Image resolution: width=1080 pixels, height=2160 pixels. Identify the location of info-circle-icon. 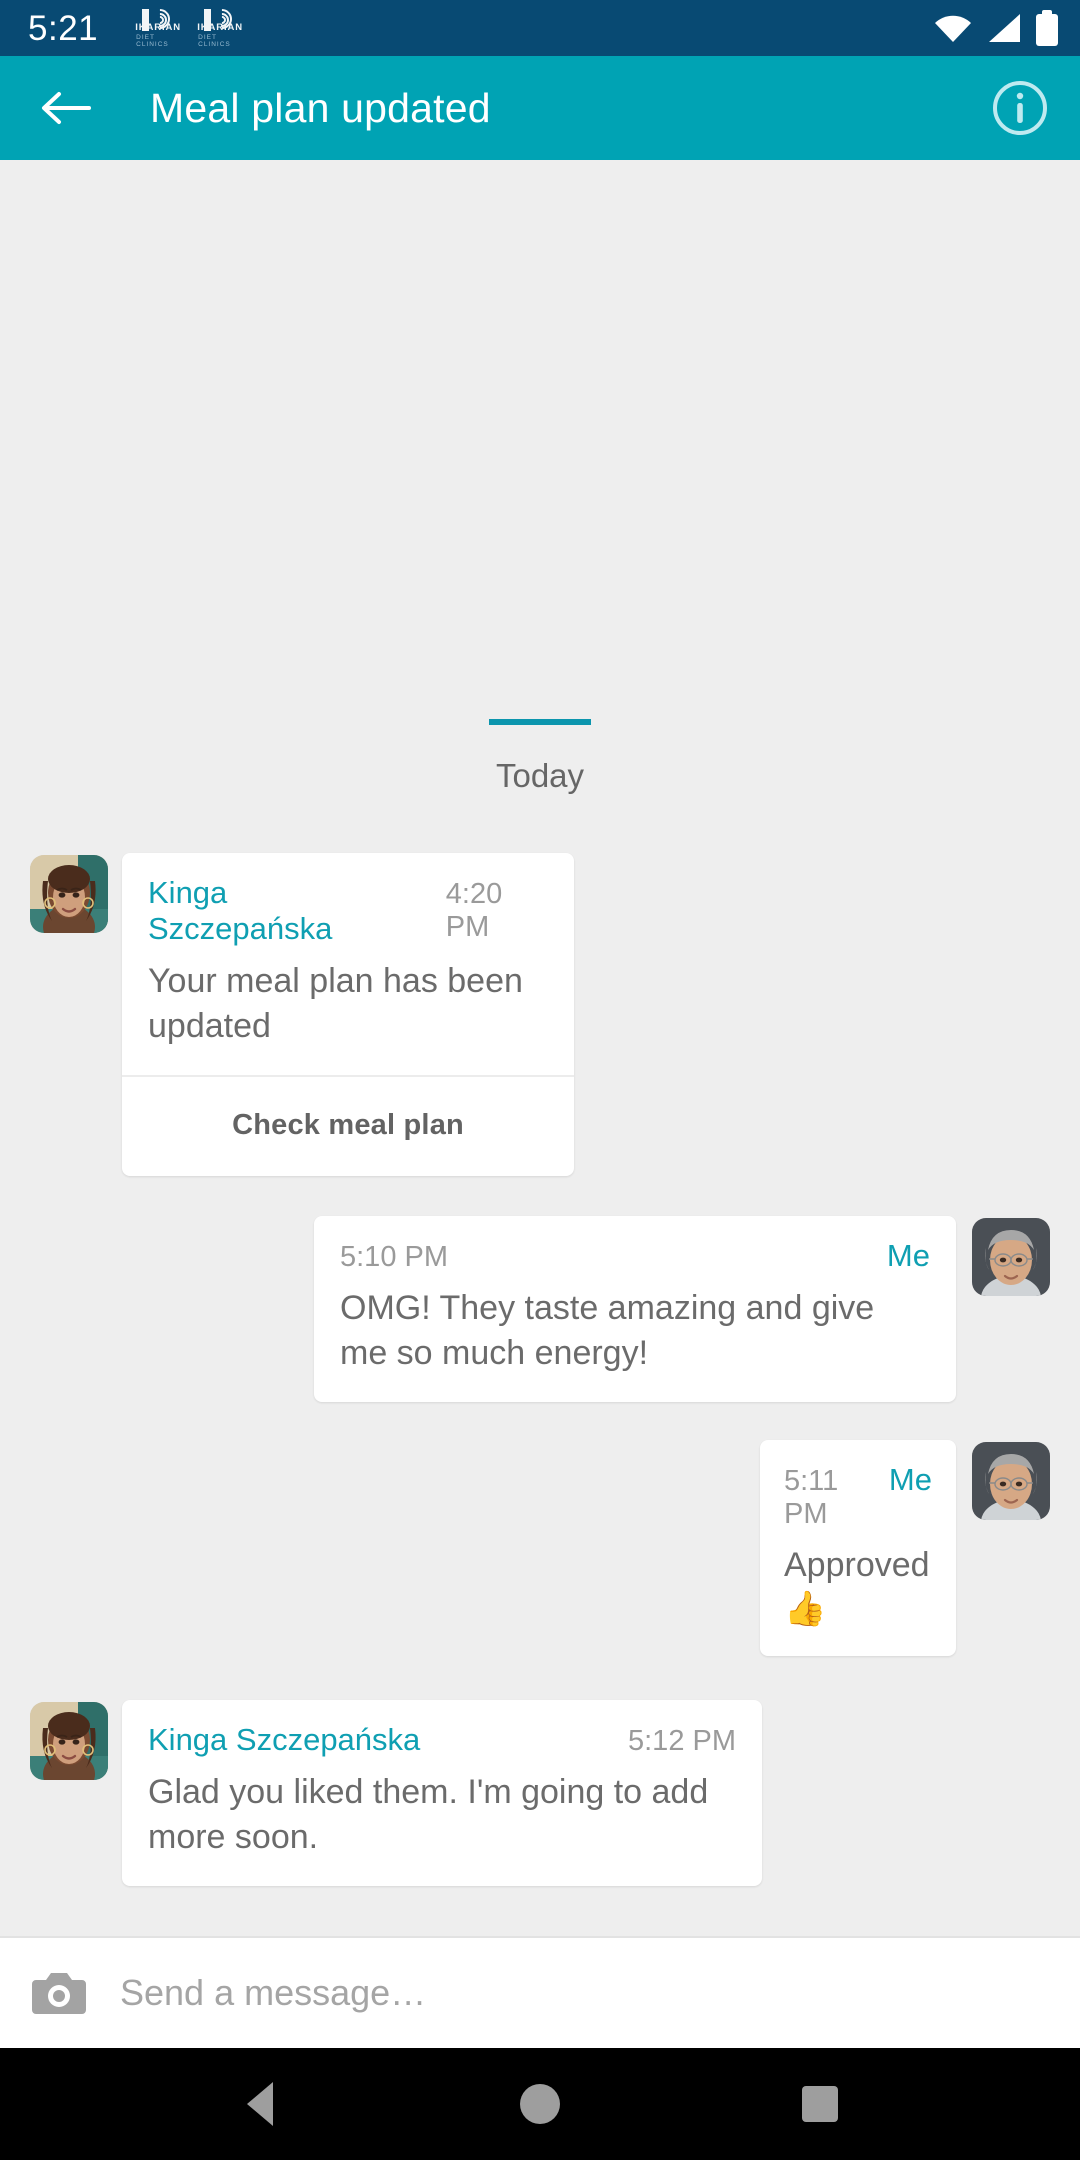
(1020, 108).